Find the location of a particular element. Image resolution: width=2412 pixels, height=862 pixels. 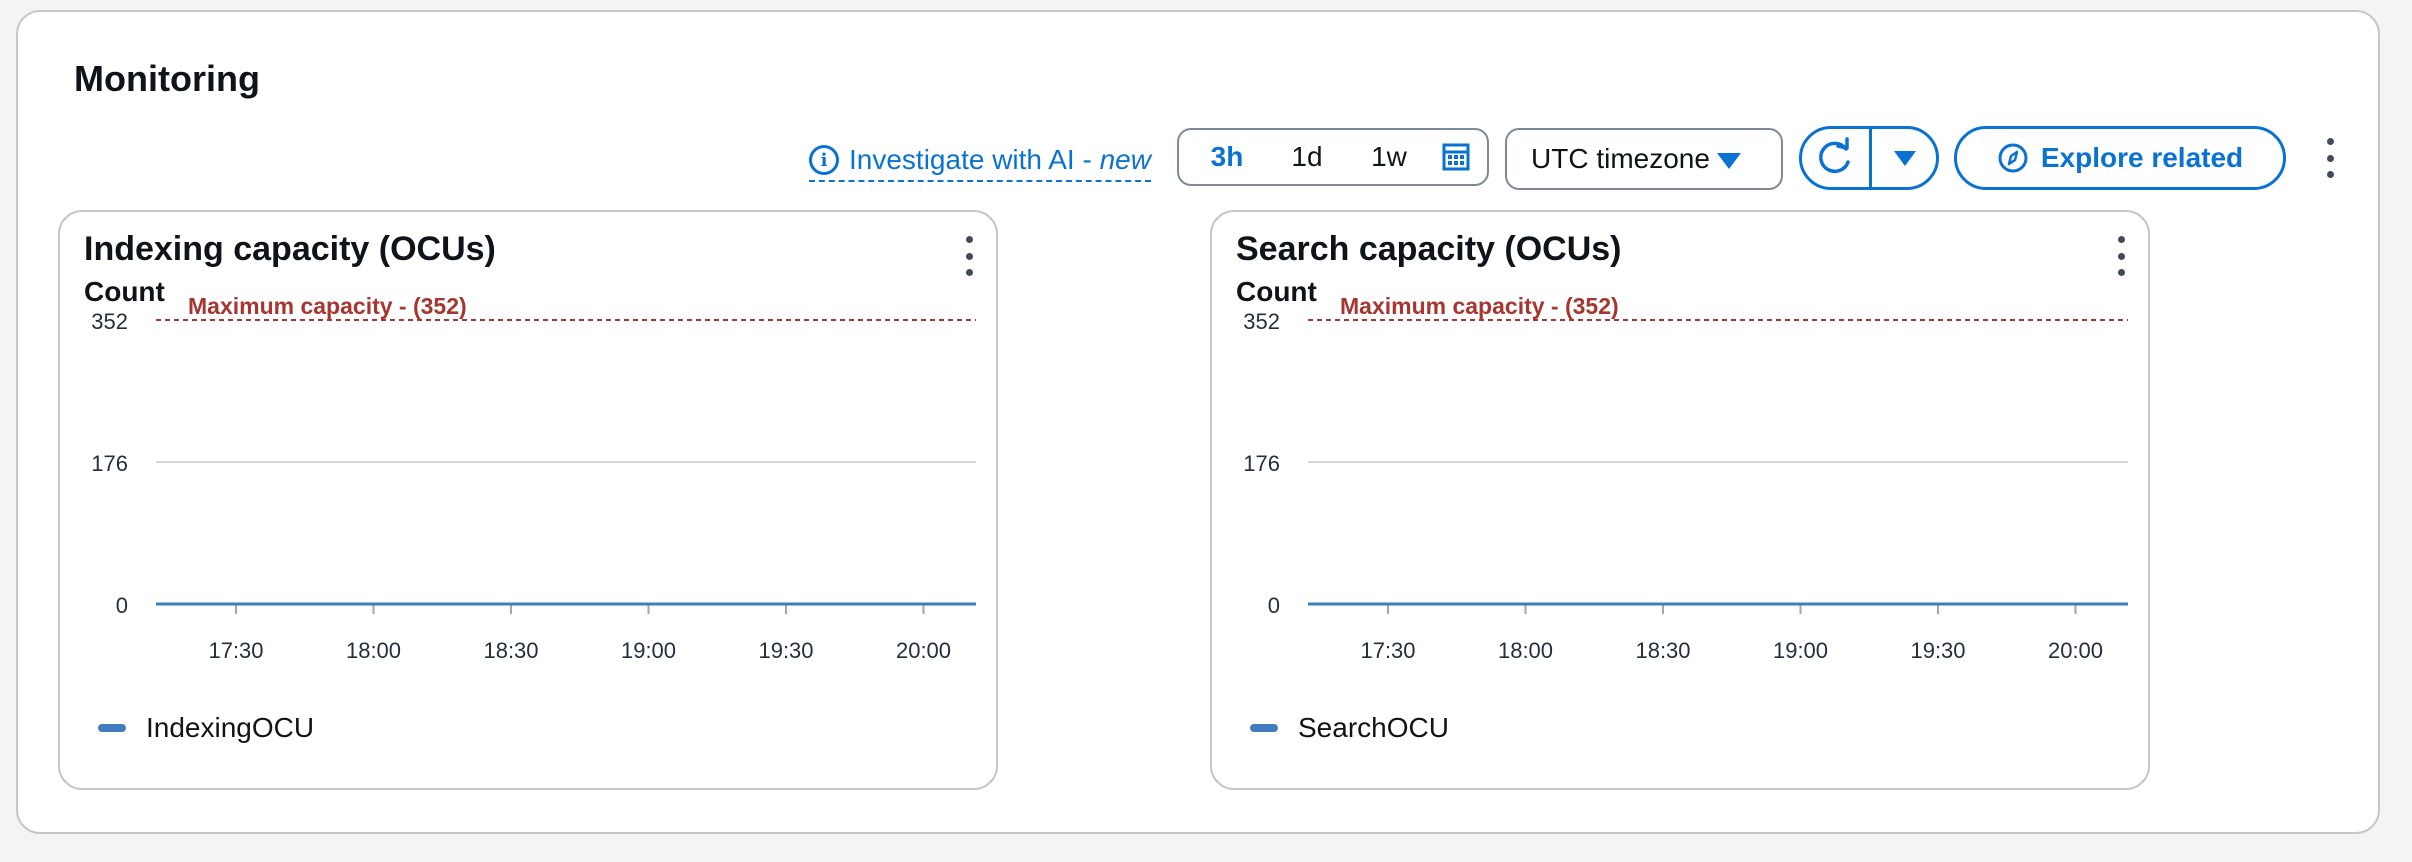

range-option-1w: 1w is located at coordinates (1389, 157).